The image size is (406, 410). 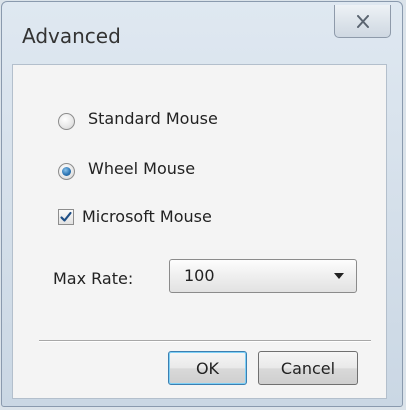 I want to click on max-rate-value: 100, so click(x=199, y=275).